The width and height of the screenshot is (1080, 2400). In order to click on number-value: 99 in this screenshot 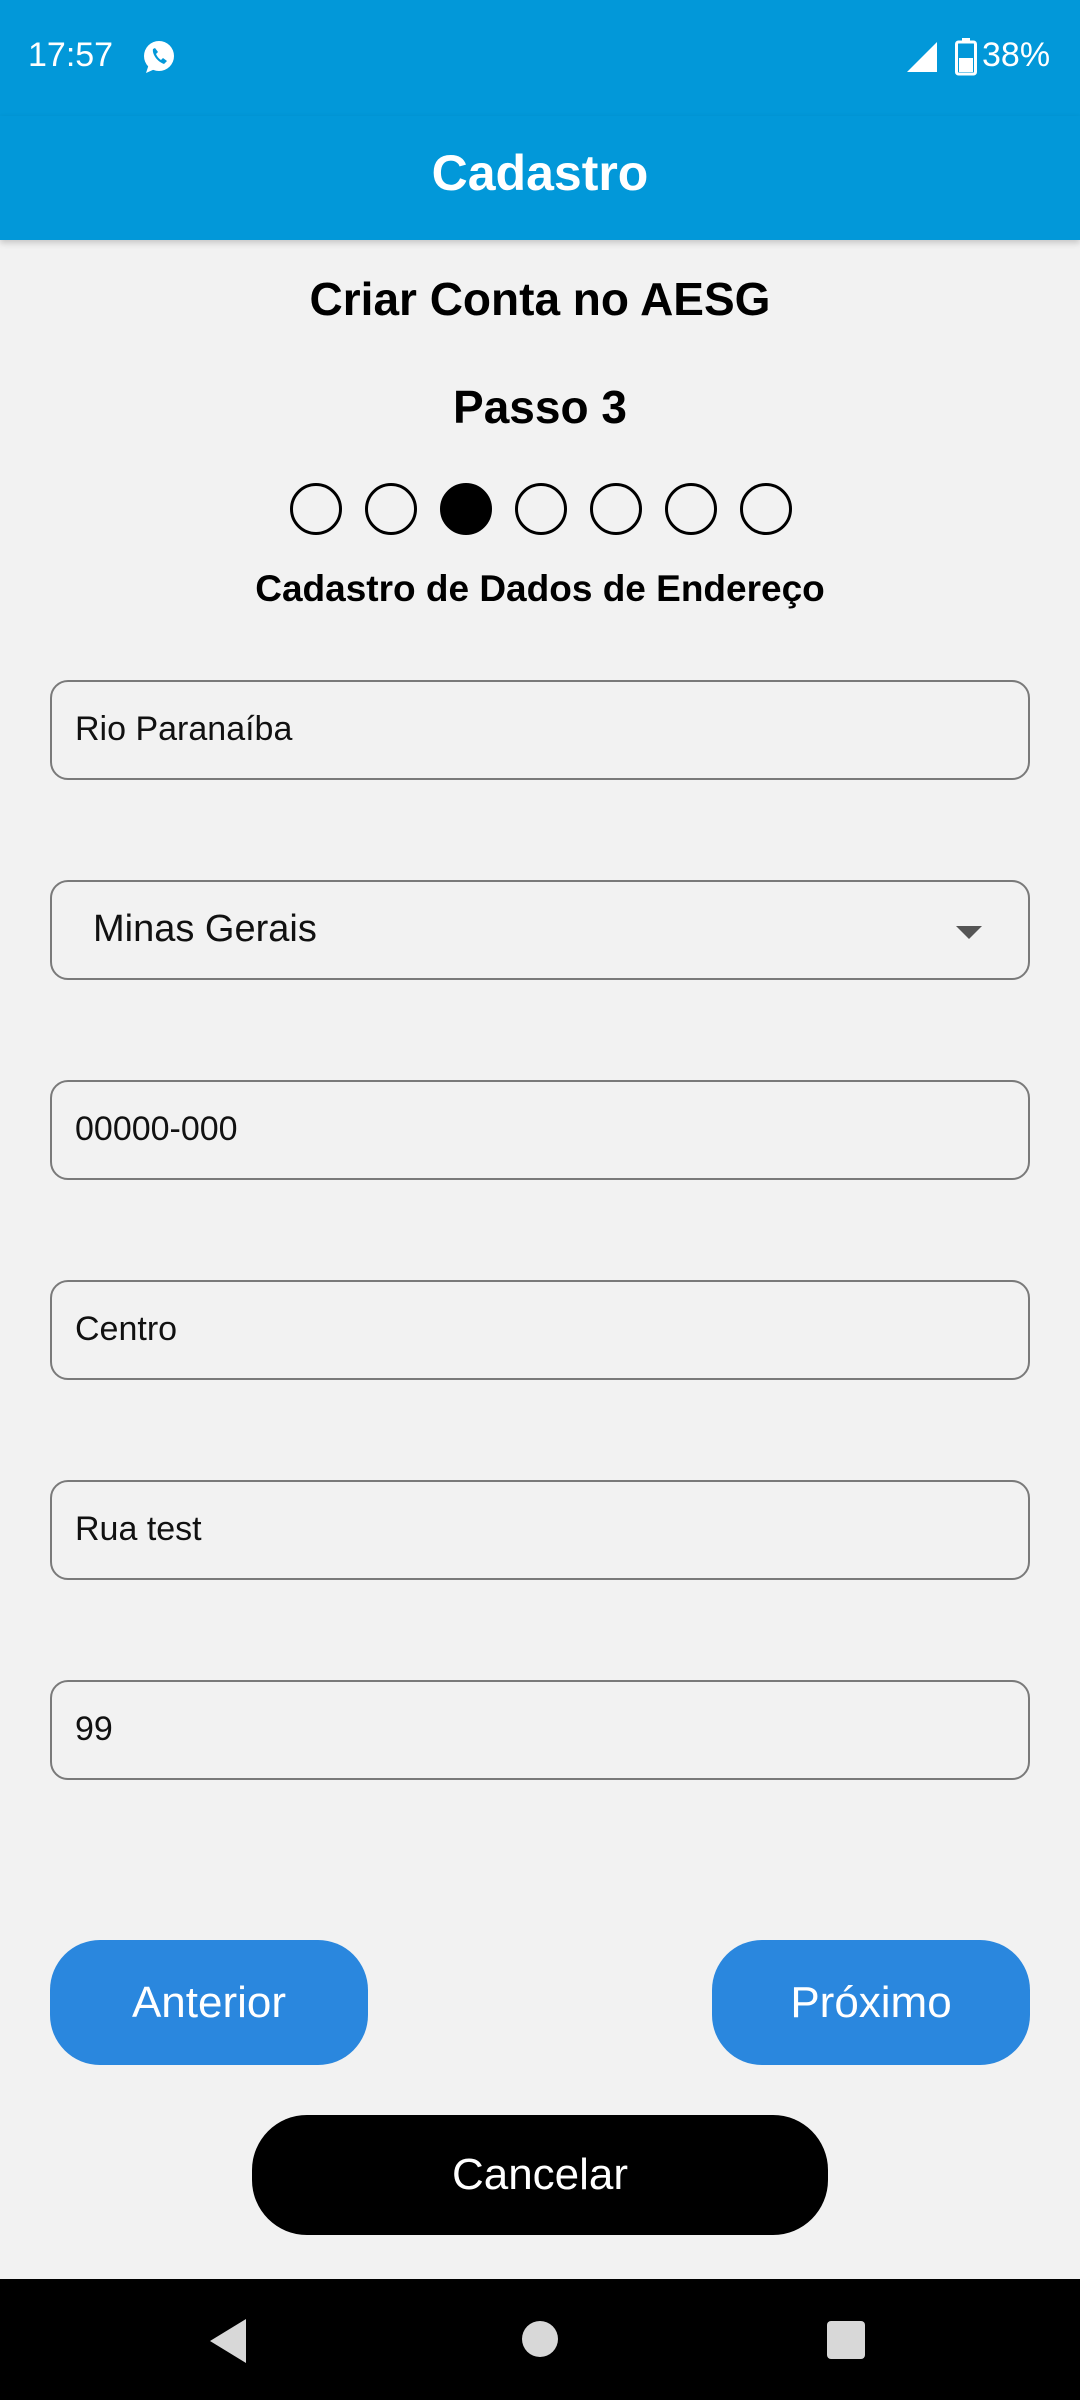, I will do `click(94, 1729)`.